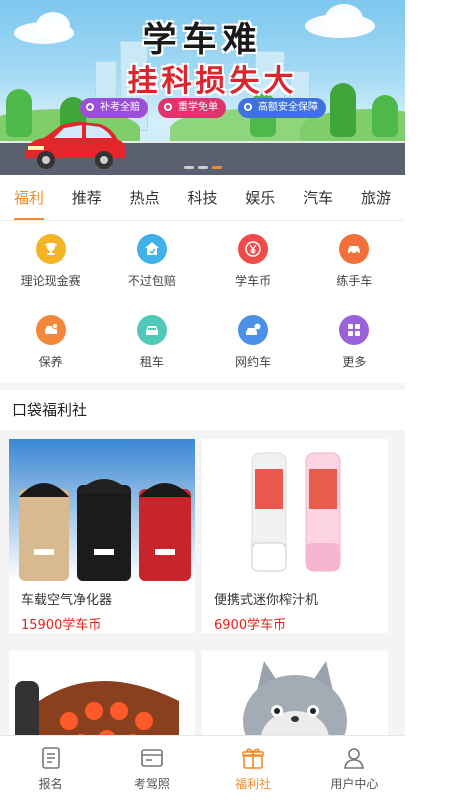 Image resolution: width=450 pixels, height=800 pixels. I want to click on tab-hot: 热点, so click(145, 197).